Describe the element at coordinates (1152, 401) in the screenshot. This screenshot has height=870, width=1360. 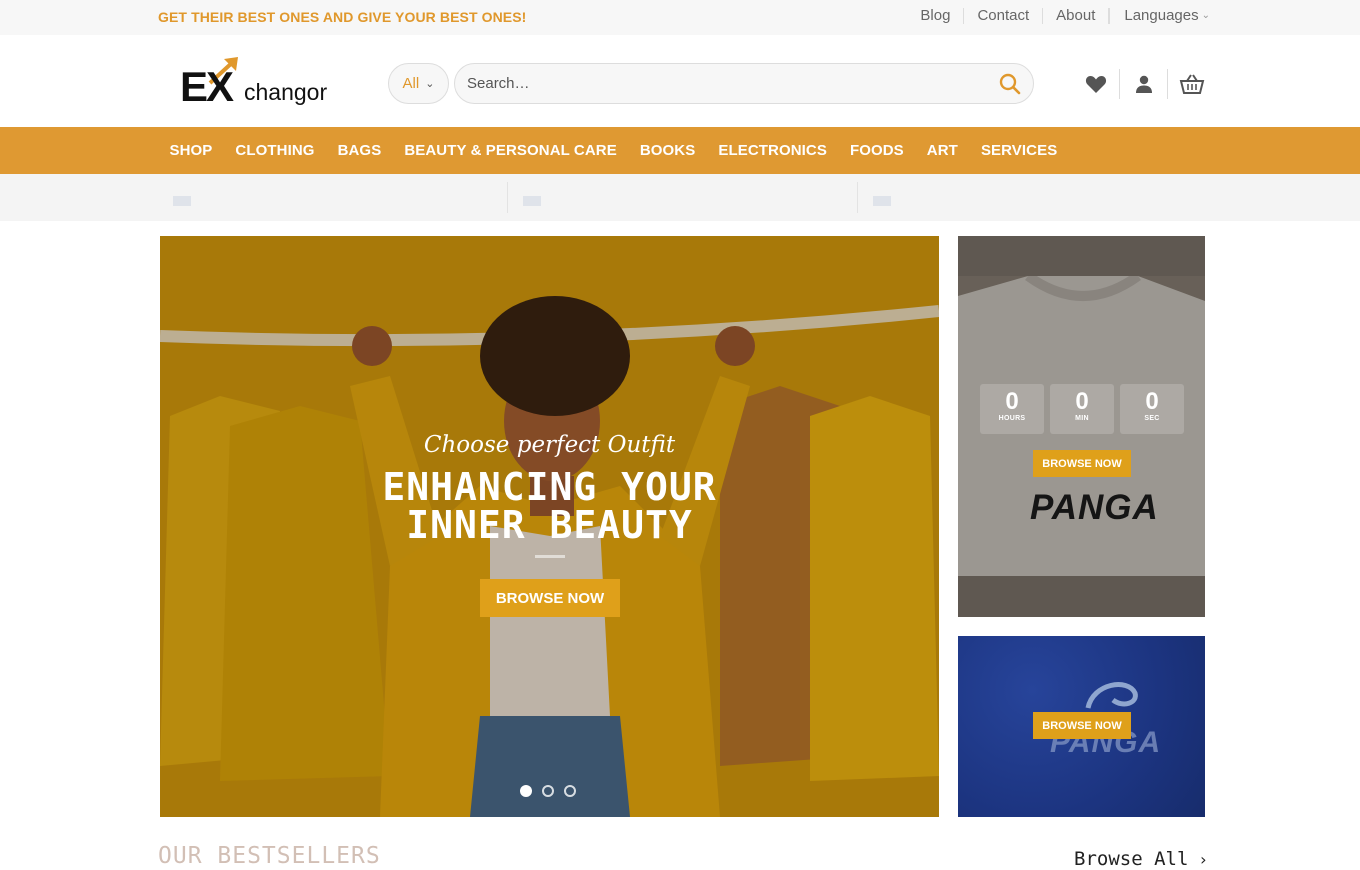
I see `countdown-seconds-value: 0` at that location.